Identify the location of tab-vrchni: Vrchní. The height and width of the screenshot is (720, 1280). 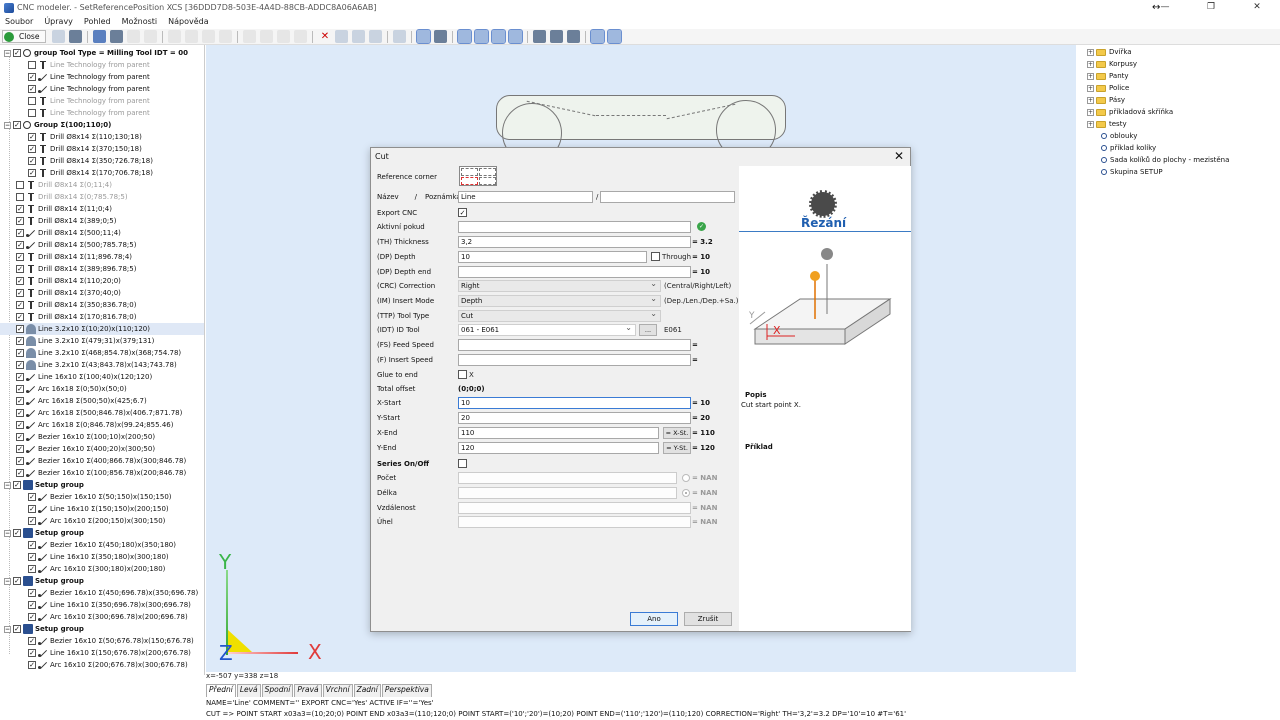
(337, 690).